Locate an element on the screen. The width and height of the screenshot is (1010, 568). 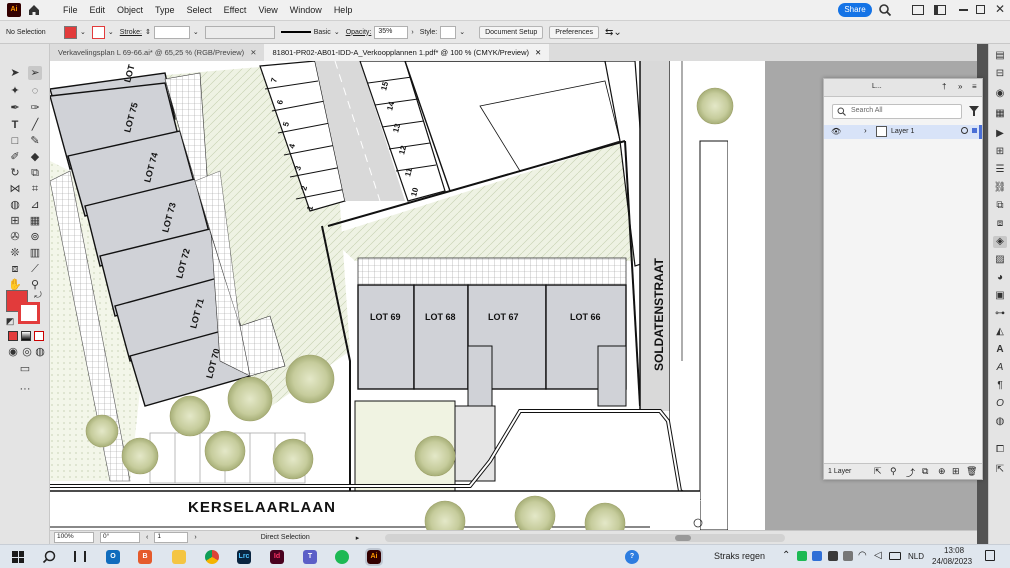
brave-icon: B is located at coordinates (145, 557).